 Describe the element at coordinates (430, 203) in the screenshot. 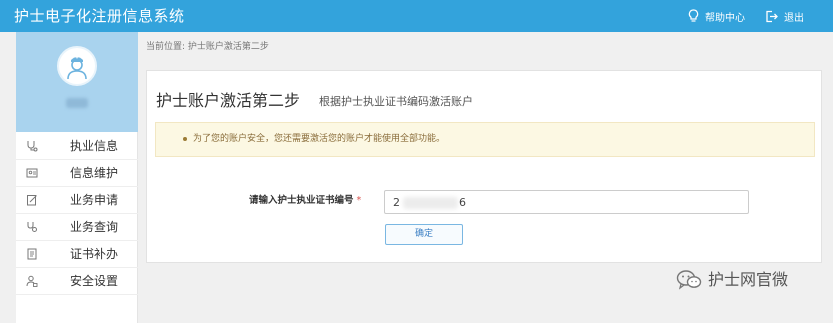

I see `input-value-redacted` at that location.